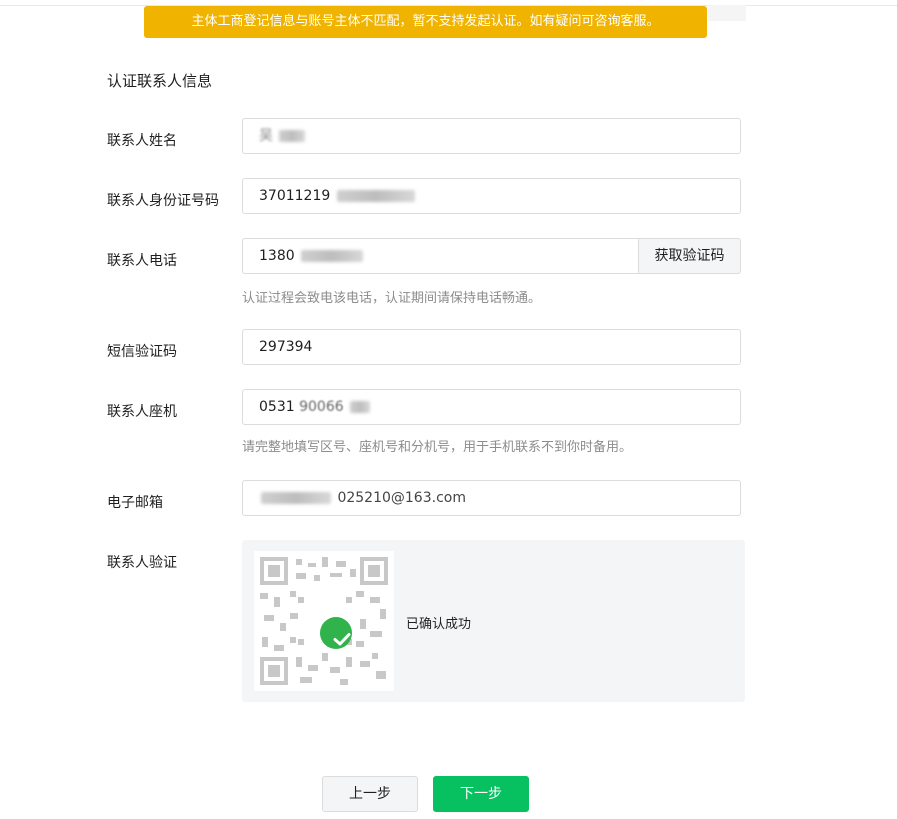  What do you see at coordinates (142, 261) in the screenshot?
I see `phone-label: 联系人电话` at bounding box center [142, 261].